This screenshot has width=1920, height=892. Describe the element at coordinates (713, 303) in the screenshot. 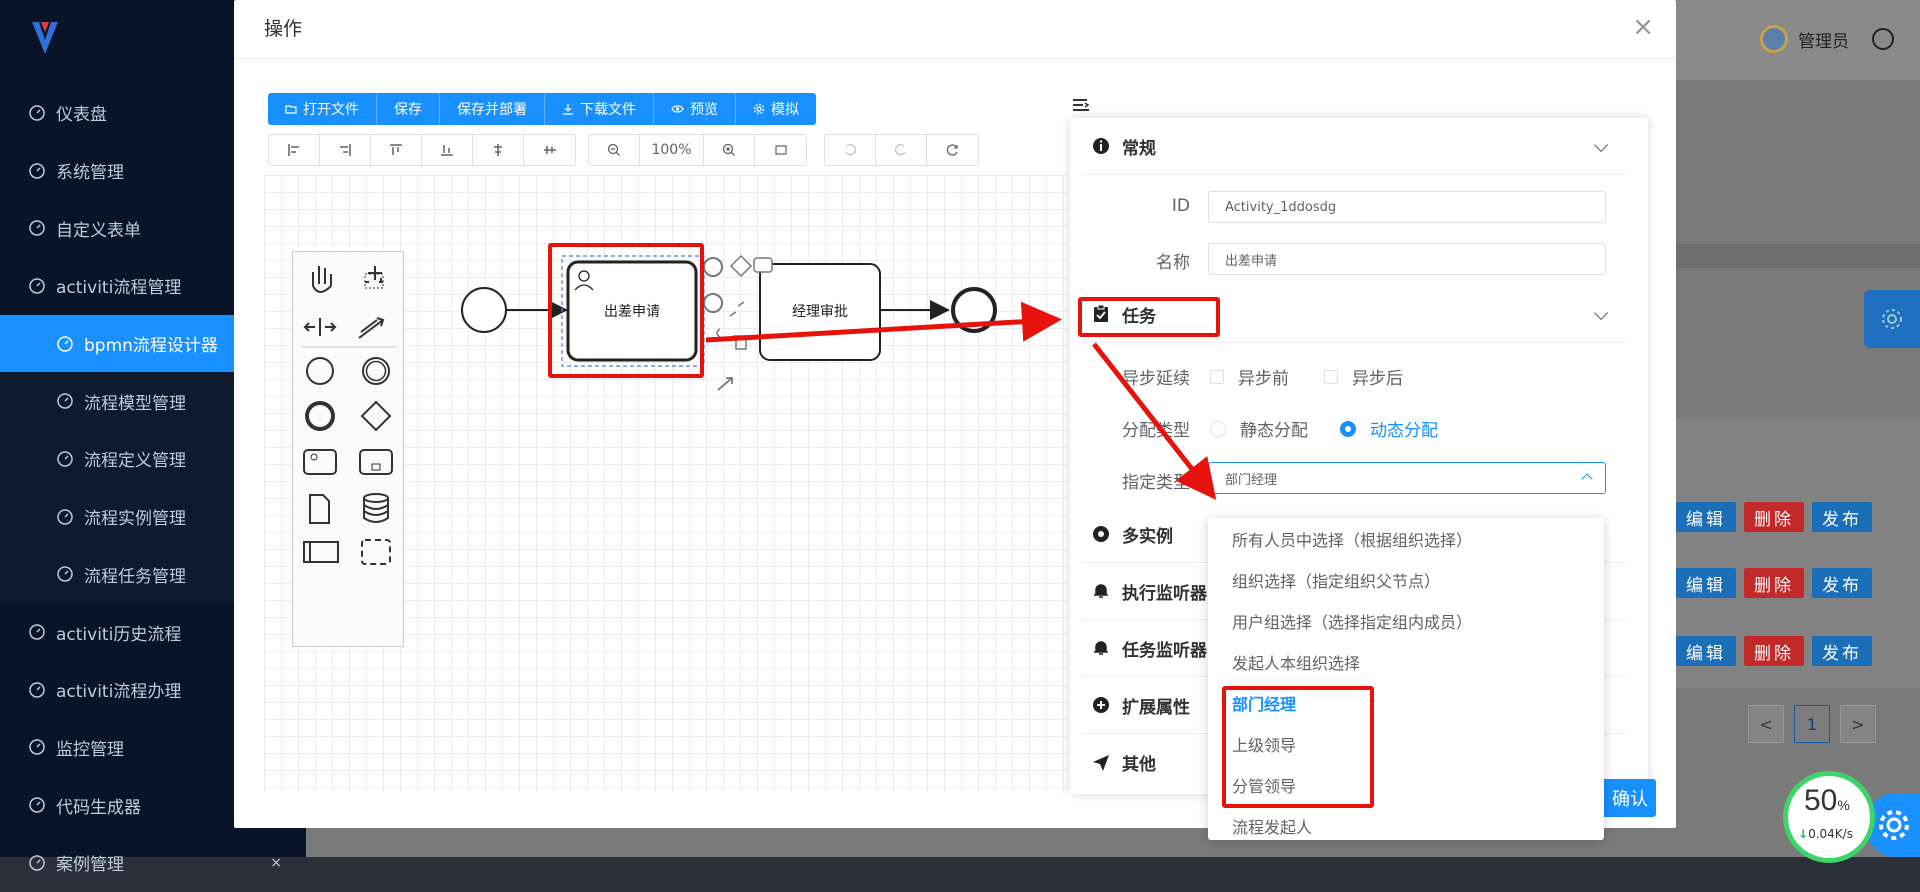

I see `append-intermediate-event-icon` at that location.